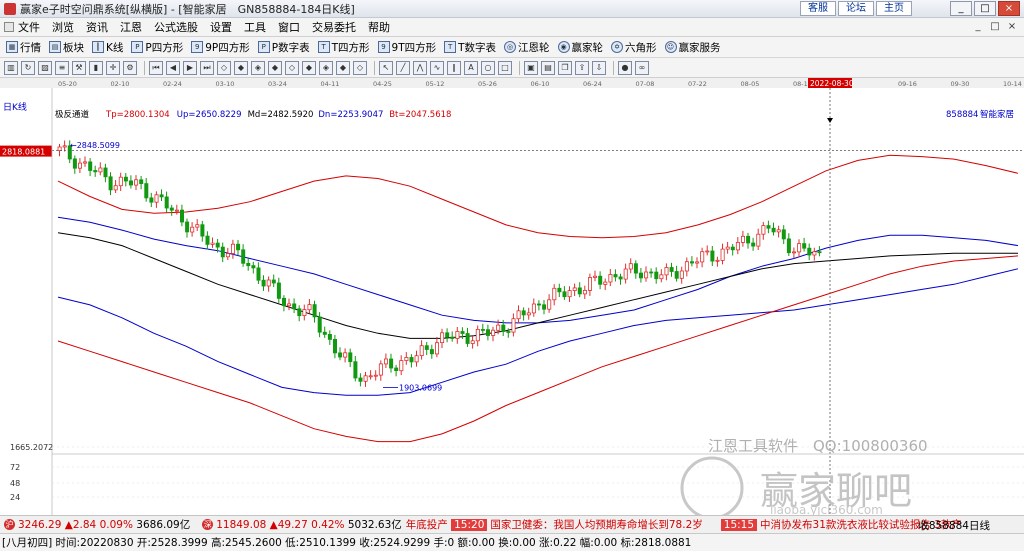 This screenshot has width=1024, height=551. I want to click on list-icon: ≡, so click(62, 67).